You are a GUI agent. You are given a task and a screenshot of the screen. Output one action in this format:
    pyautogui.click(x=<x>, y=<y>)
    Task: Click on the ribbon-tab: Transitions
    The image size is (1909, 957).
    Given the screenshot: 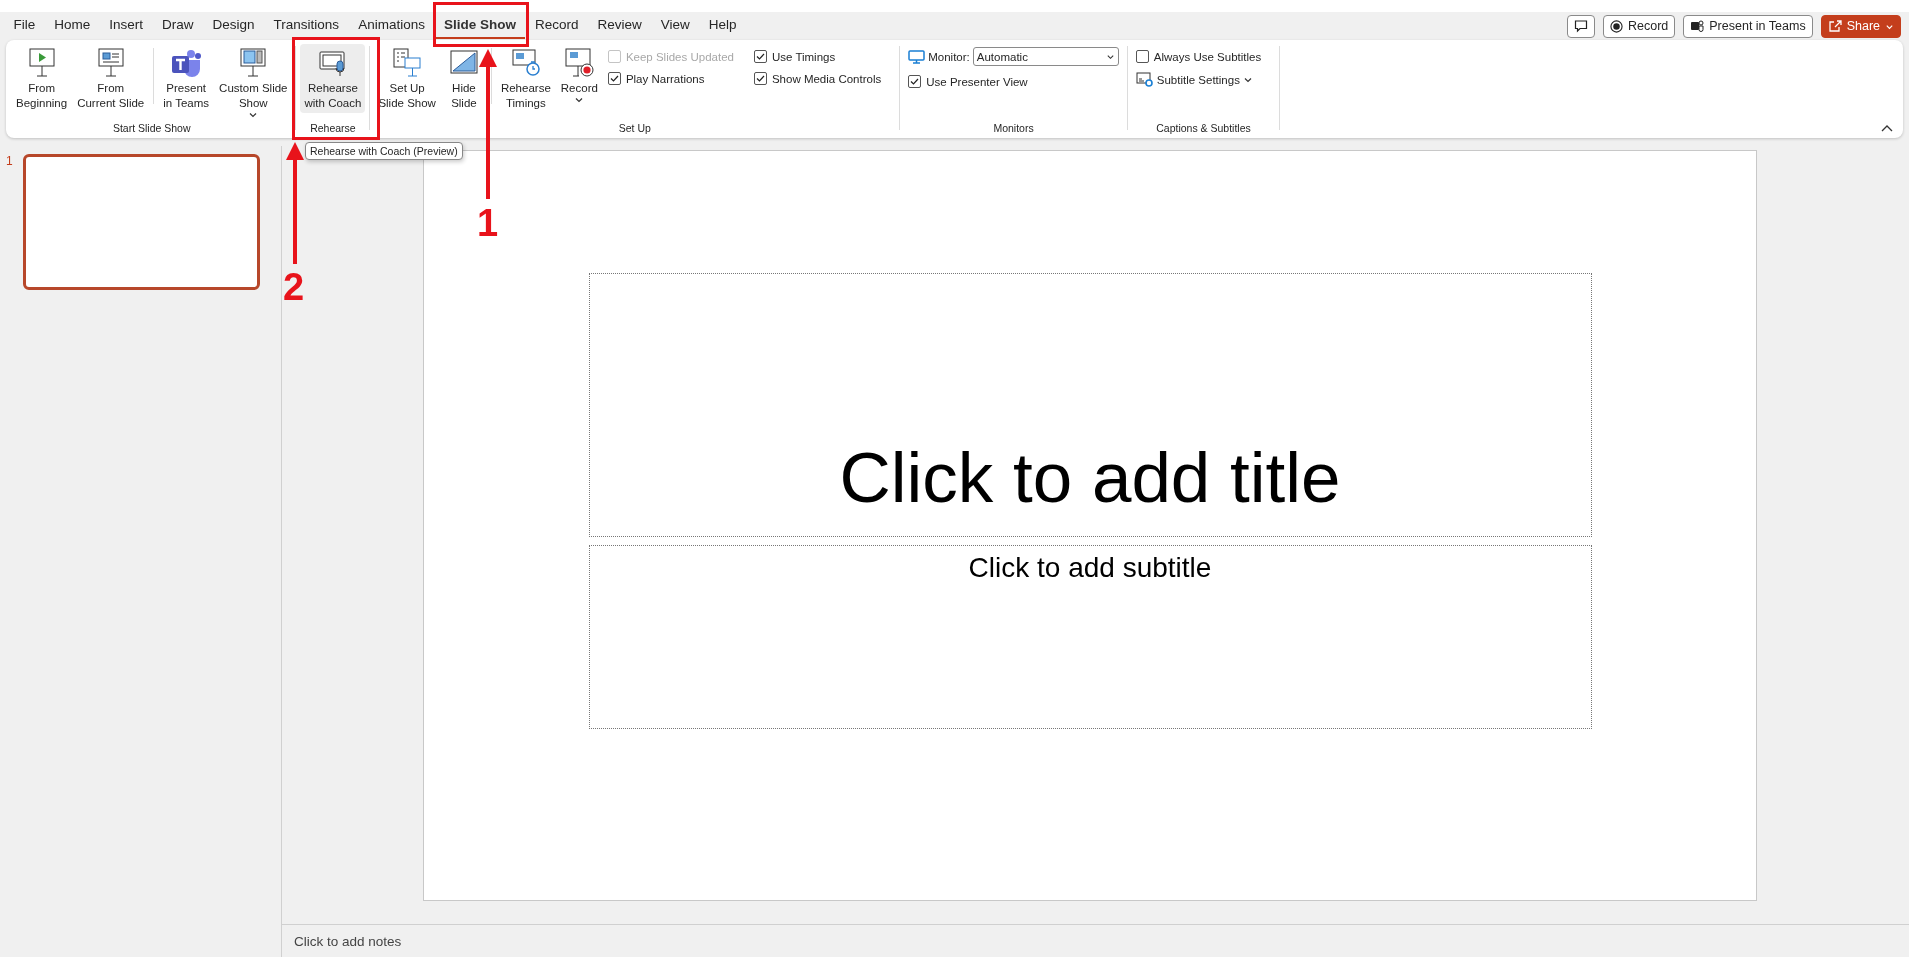 What is the action you would take?
    pyautogui.click(x=306, y=26)
    